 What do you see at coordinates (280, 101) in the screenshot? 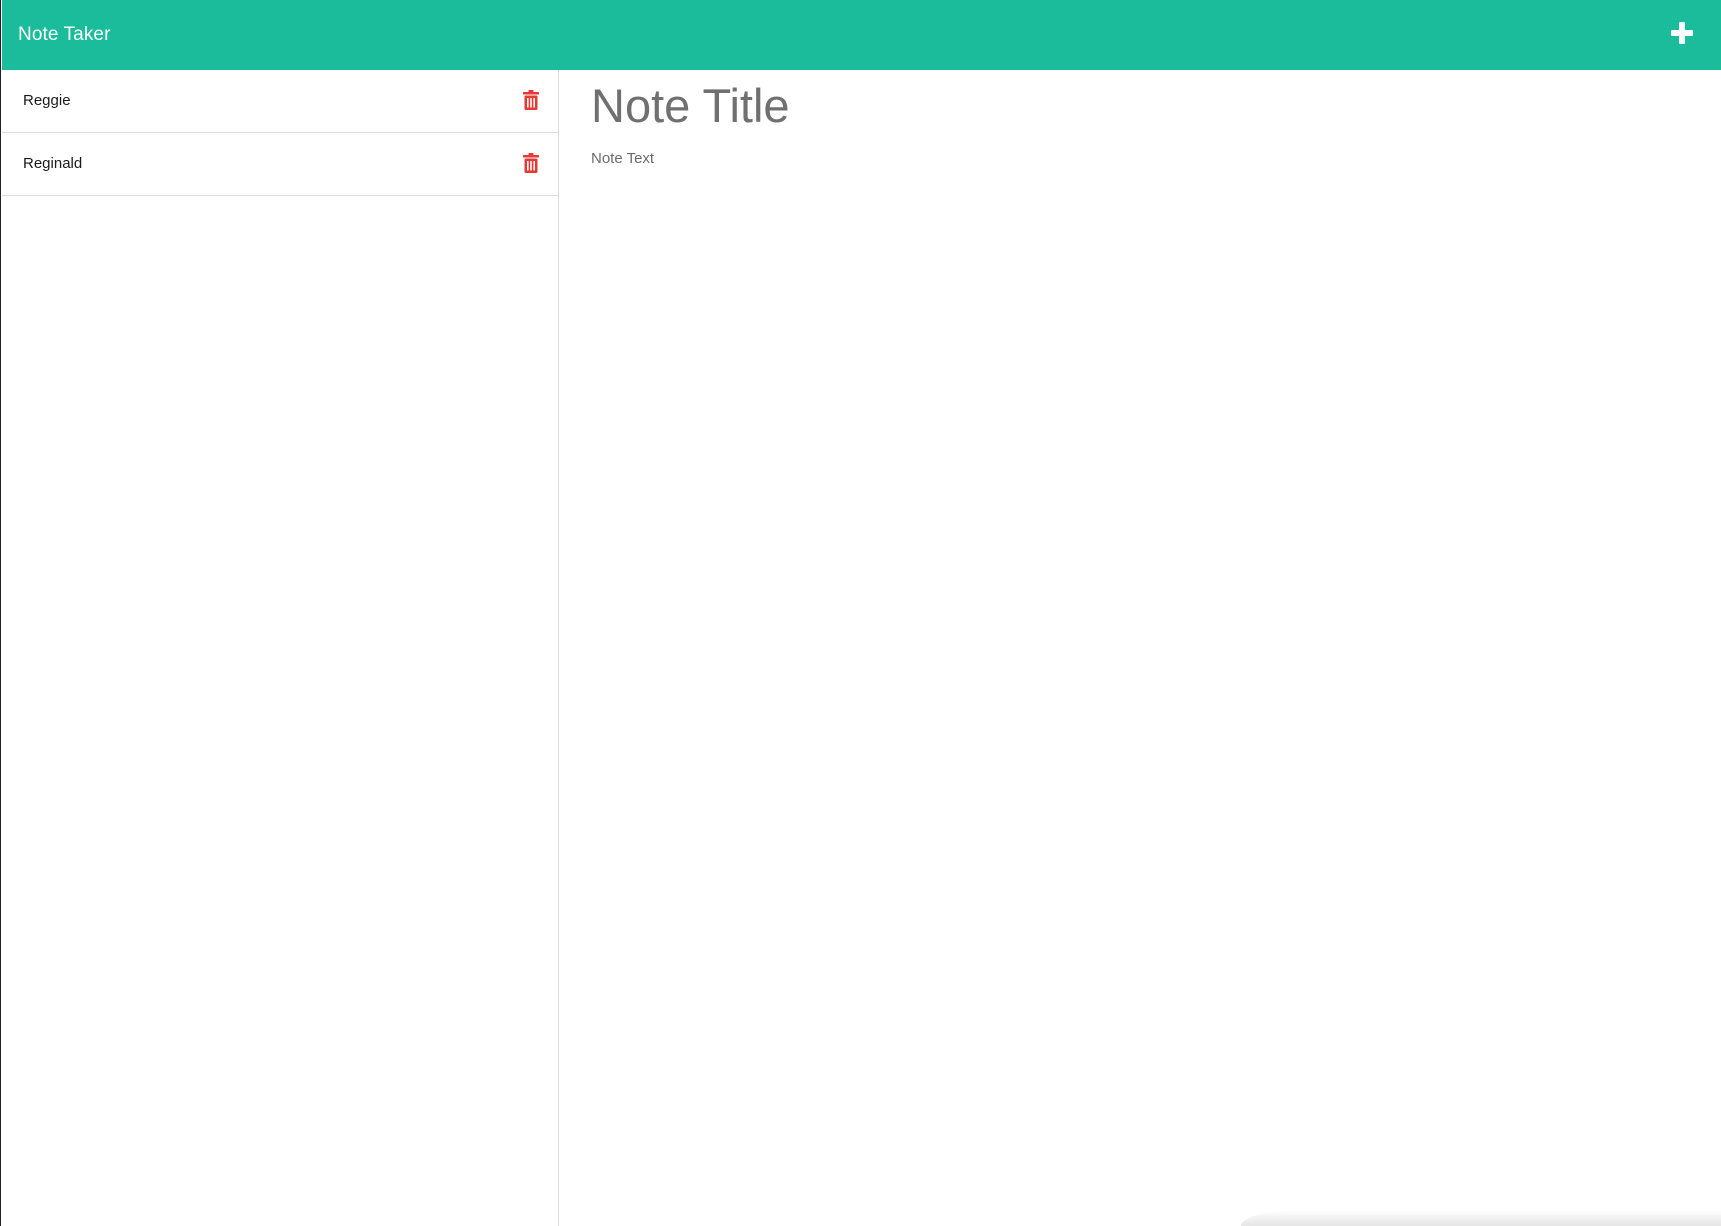
I see `list-item: Reggie` at bounding box center [280, 101].